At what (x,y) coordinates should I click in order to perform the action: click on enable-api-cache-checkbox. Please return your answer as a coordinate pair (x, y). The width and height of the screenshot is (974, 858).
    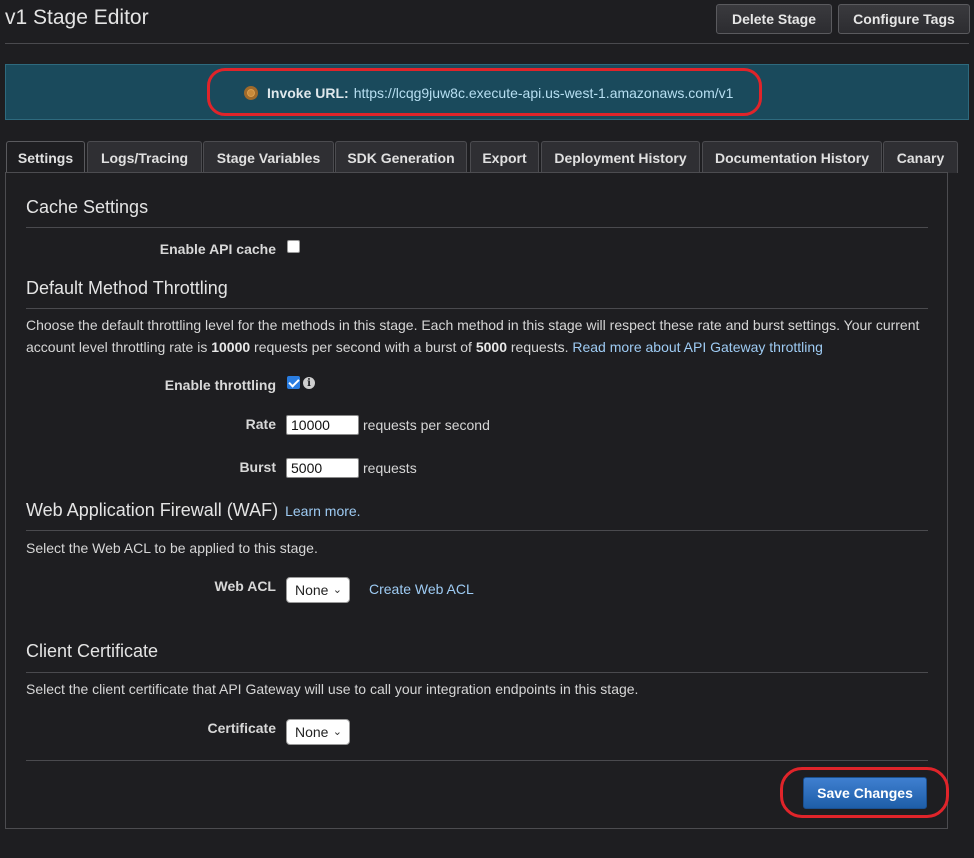
    Looking at the image, I should click on (293, 246).